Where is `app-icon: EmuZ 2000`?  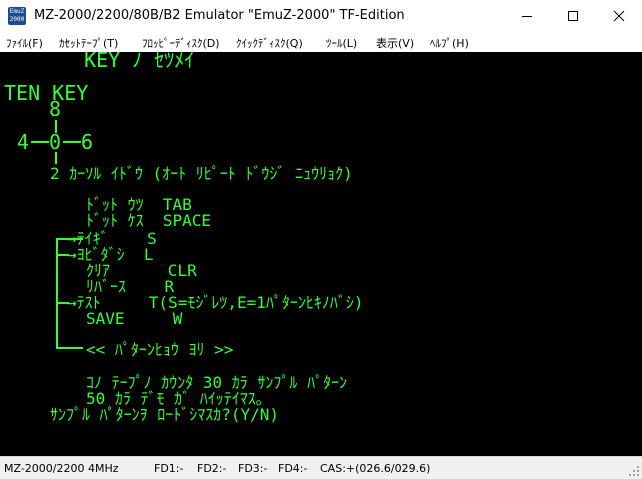
app-icon: EmuZ 2000 is located at coordinates (17, 16).